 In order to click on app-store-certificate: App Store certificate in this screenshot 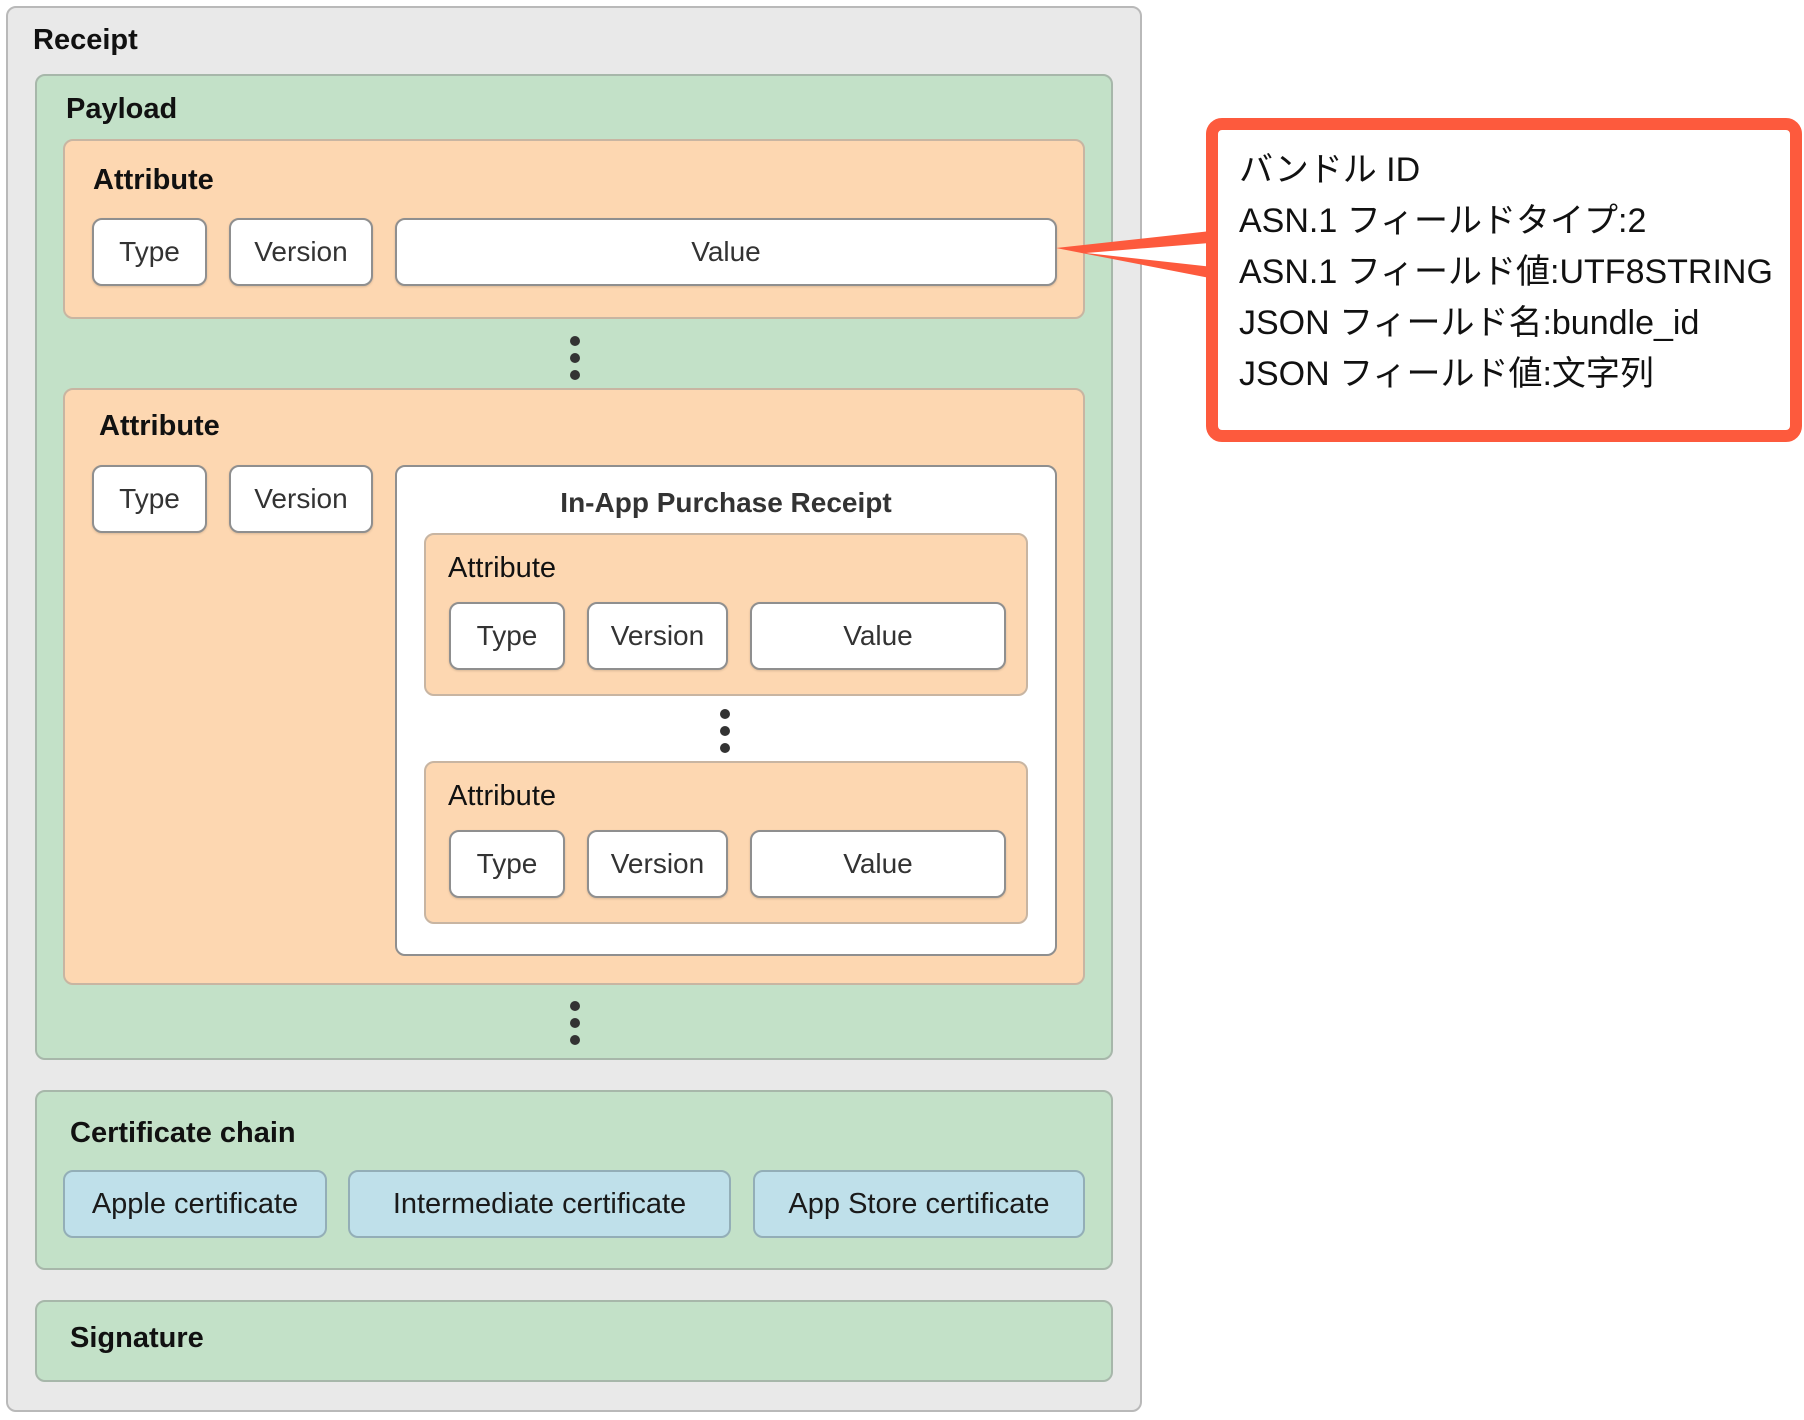, I will do `click(919, 1204)`.